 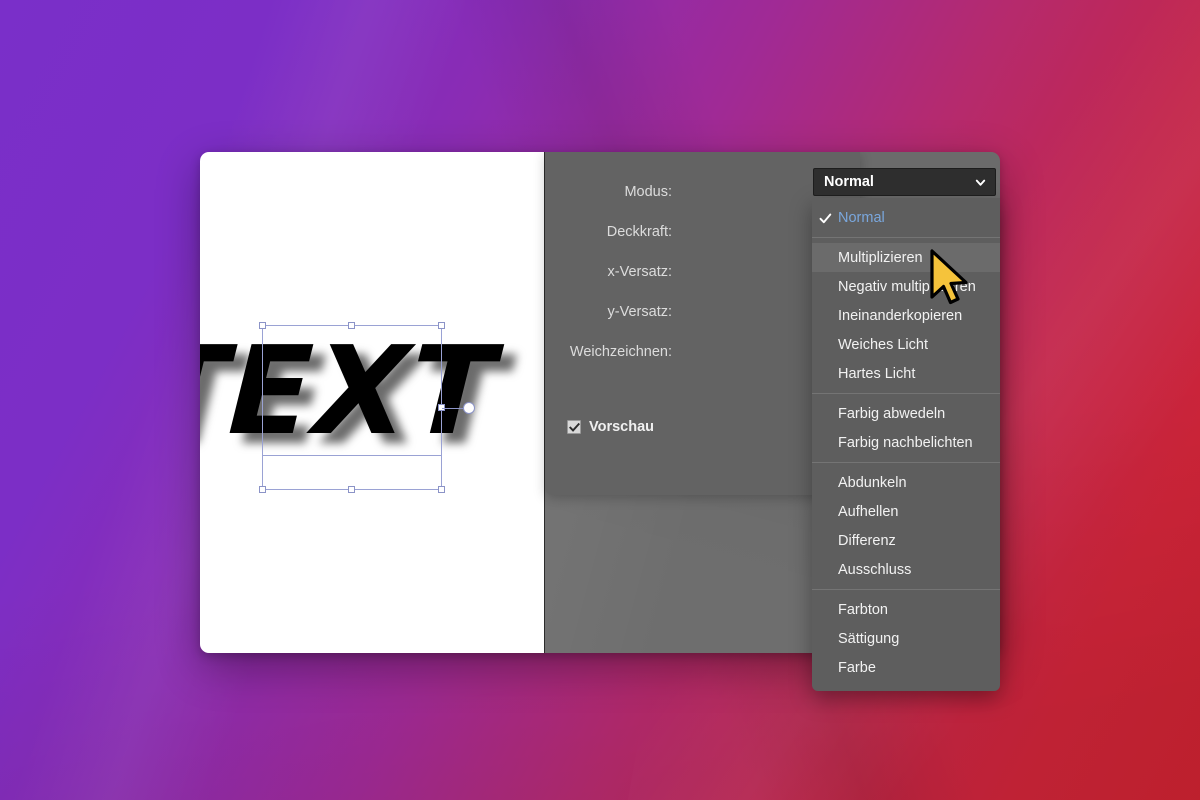 I want to click on canvas-artwork-text: TEXT, so click(x=350, y=391).